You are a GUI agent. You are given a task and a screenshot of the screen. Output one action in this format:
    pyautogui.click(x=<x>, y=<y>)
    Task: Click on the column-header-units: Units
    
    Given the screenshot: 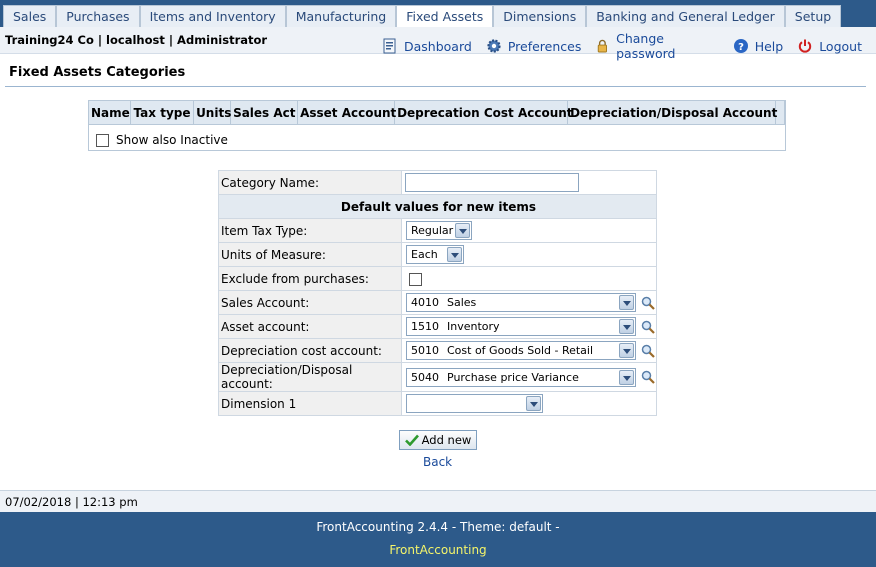 What is the action you would take?
    pyautogui.click(x=212, y=112)
    